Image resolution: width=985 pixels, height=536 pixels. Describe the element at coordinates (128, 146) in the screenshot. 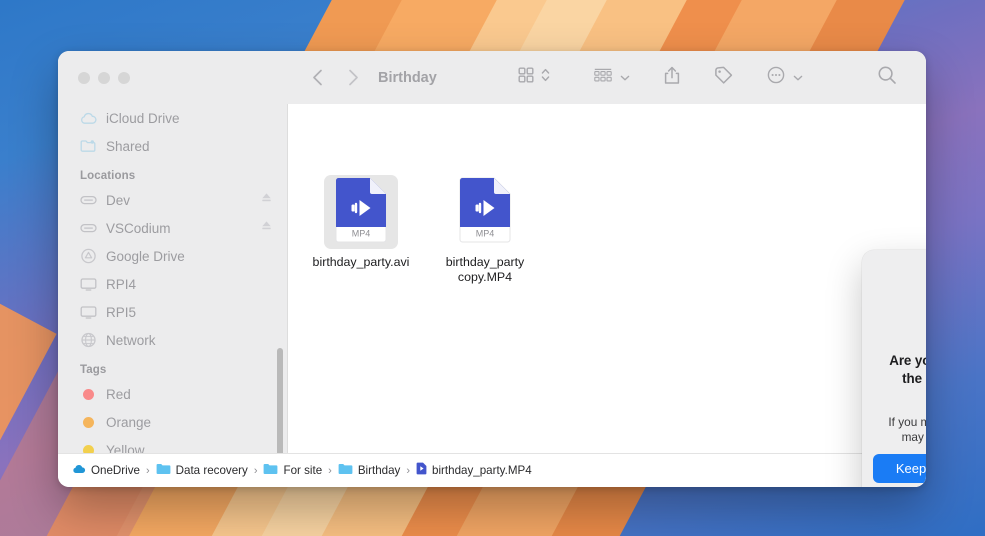

I see `sidebar-item-label: Shared` at that location.